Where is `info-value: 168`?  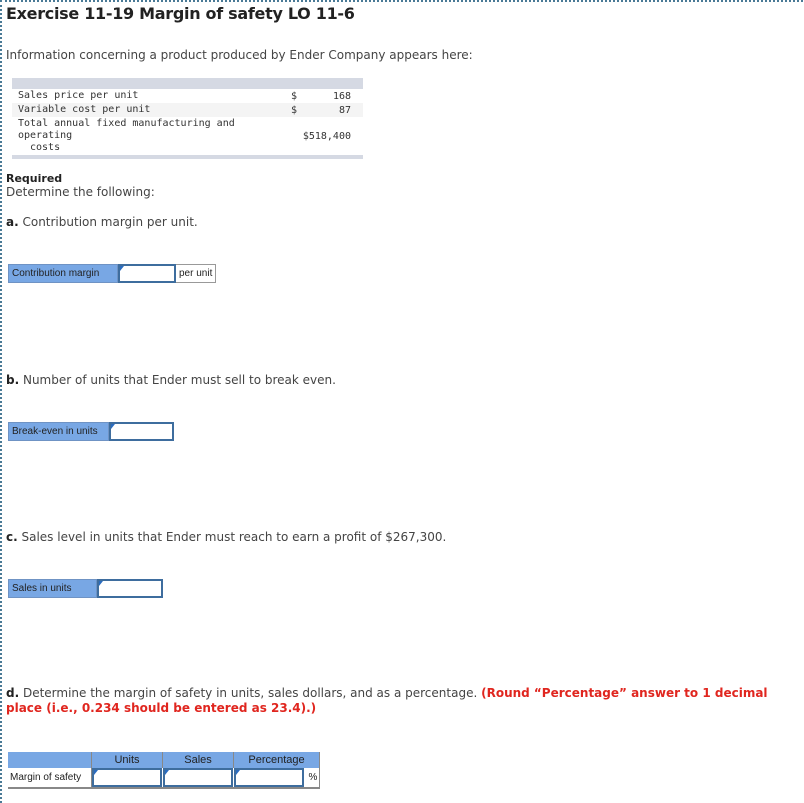 info-value: 168 is located at coordinates (341, 96).